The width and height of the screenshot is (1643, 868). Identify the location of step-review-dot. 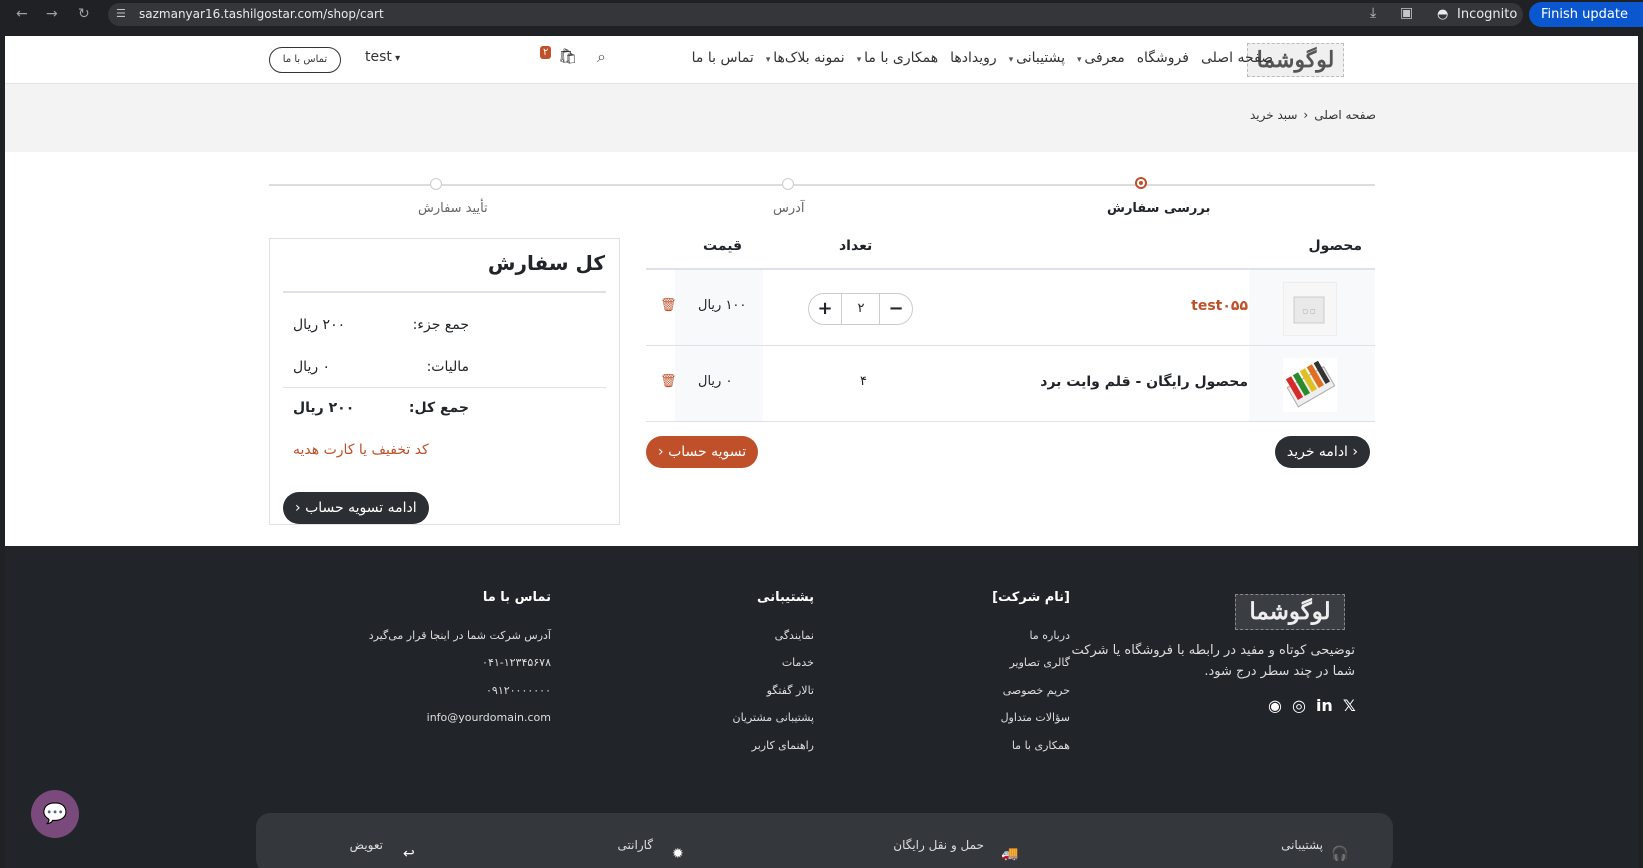
(1141, 183).